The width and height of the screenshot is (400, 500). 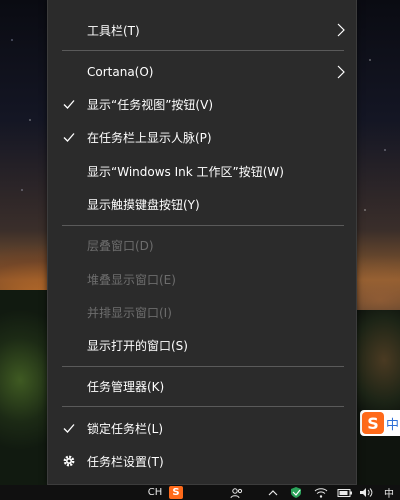 I want to click on ime-floating-toolbar: S 中, so click(x=380, y=423).